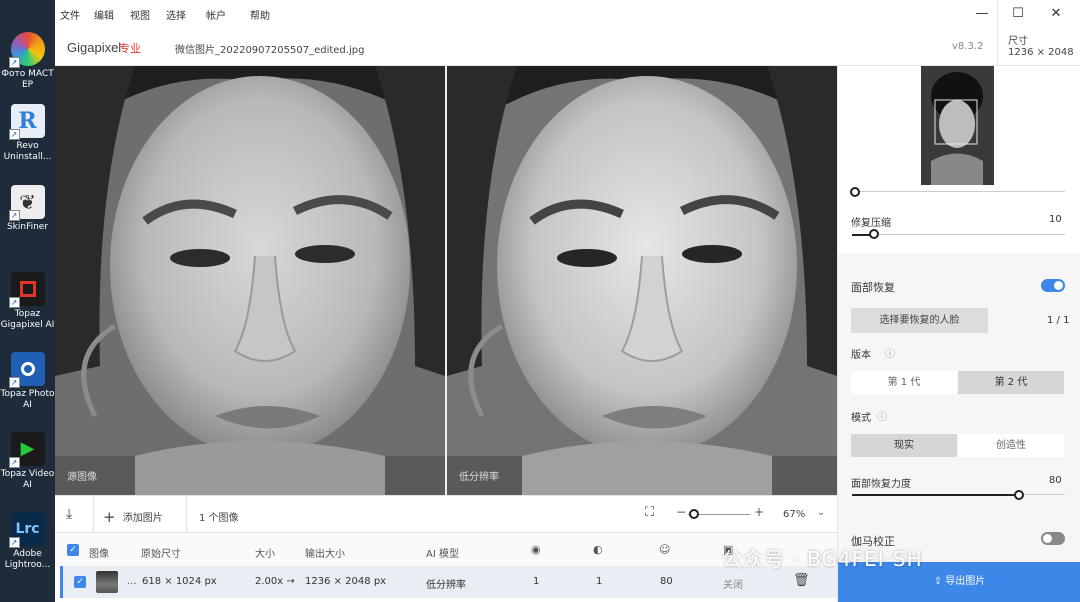 The image size is (1080, 602). Describe the element at coordinates (861, 418) in the screenshot. I see `mode-label: 模式` at that location.